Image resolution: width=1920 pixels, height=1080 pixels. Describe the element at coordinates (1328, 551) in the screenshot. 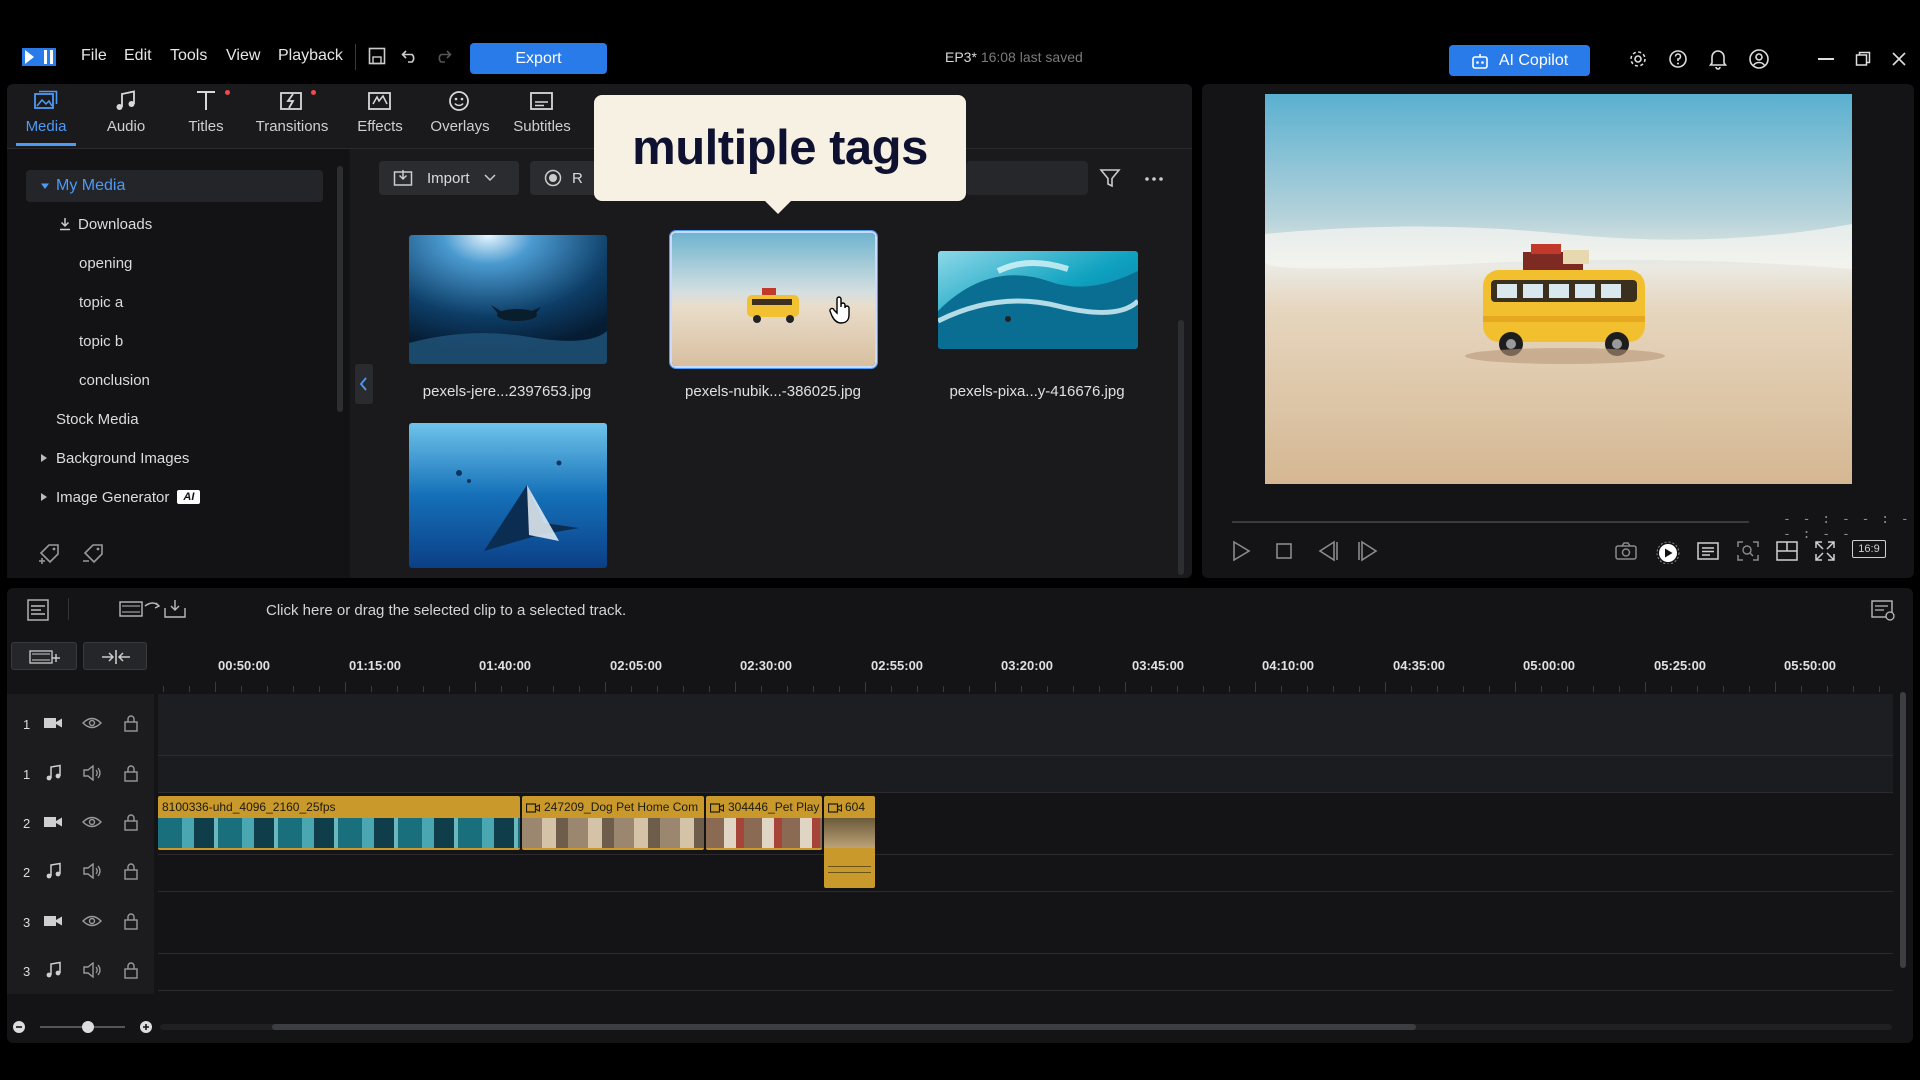

I see `previous-frame-icon` at that location.